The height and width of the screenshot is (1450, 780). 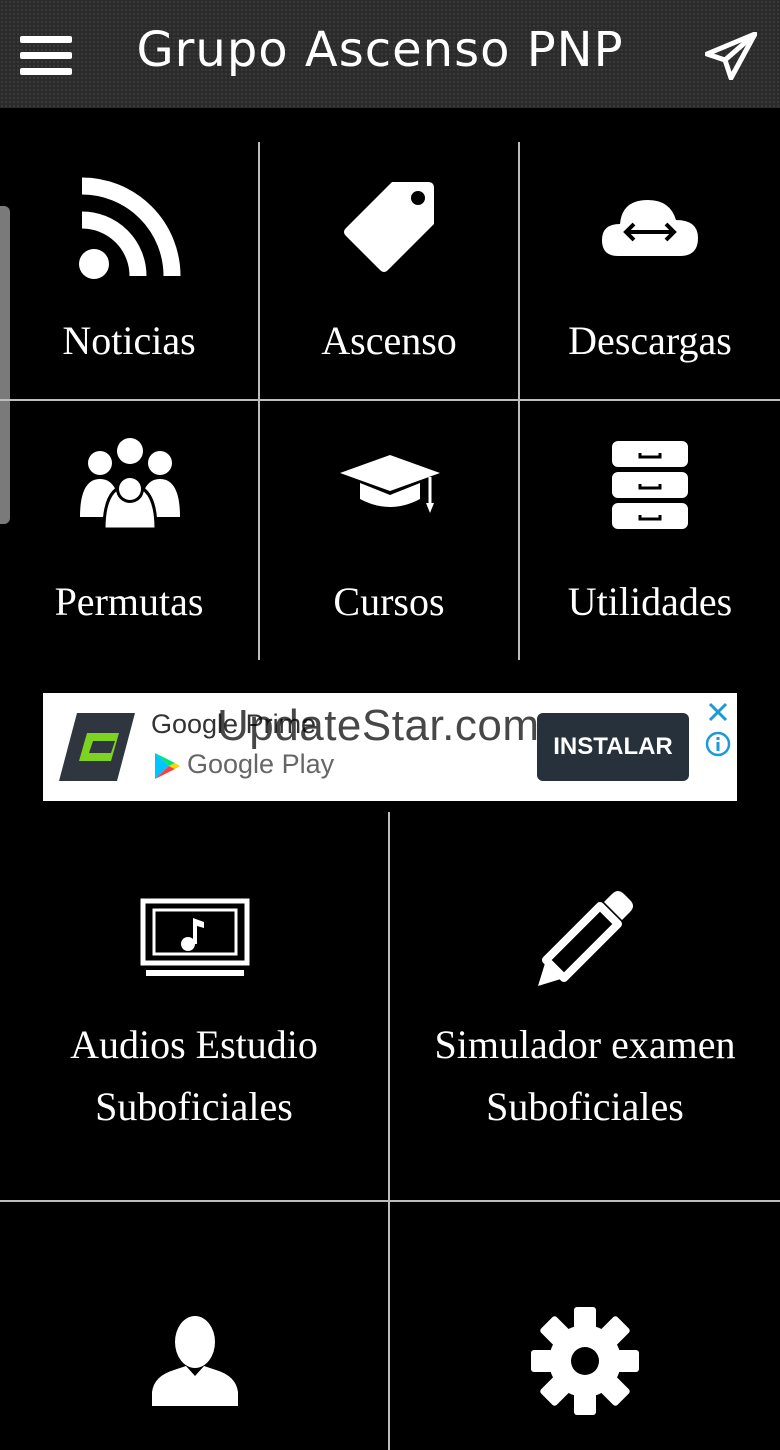 What do you see at coordinates (650, 601) in the screenshot?
I see `tile-label: Utilidades` at bounding box center [650, 601].